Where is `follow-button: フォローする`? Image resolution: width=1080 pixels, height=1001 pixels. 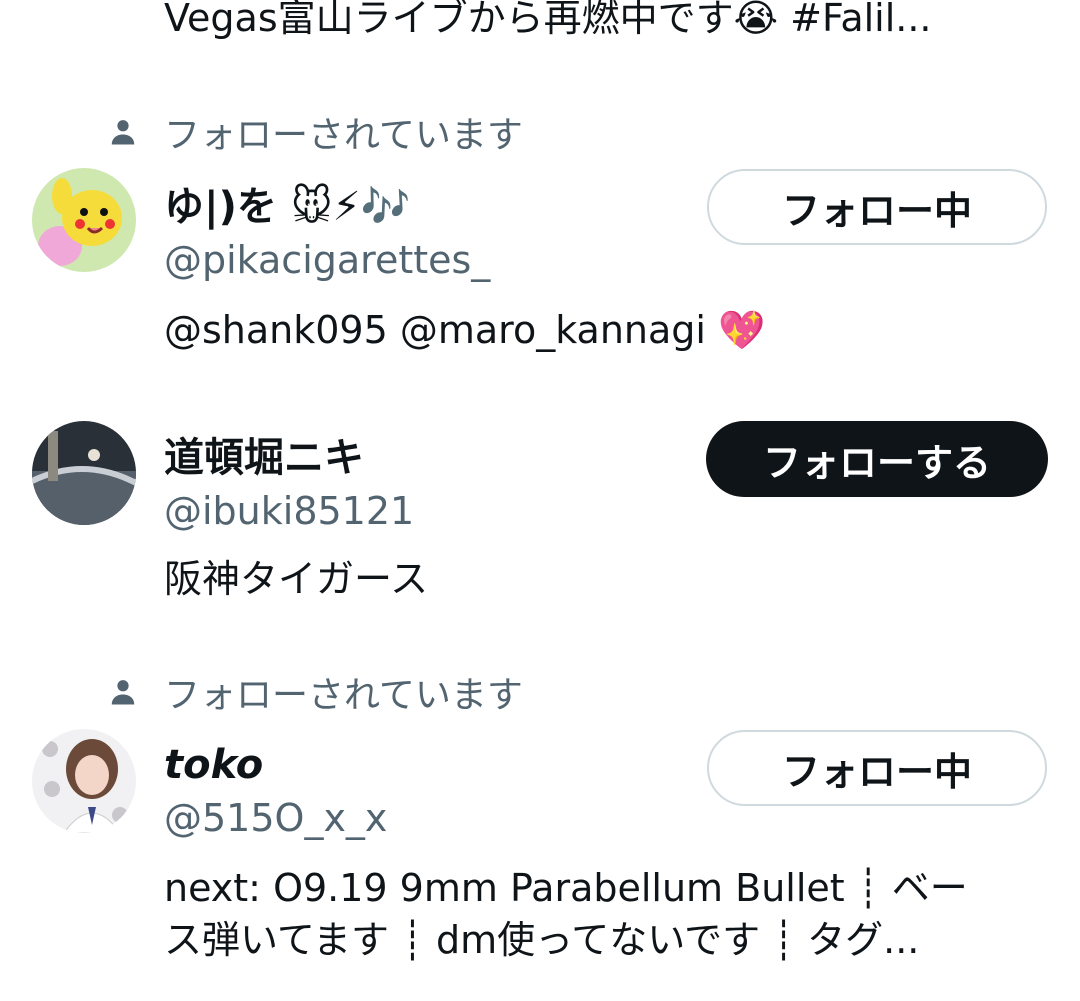
follow-button: フォローする is located at coordinates (877, 459).